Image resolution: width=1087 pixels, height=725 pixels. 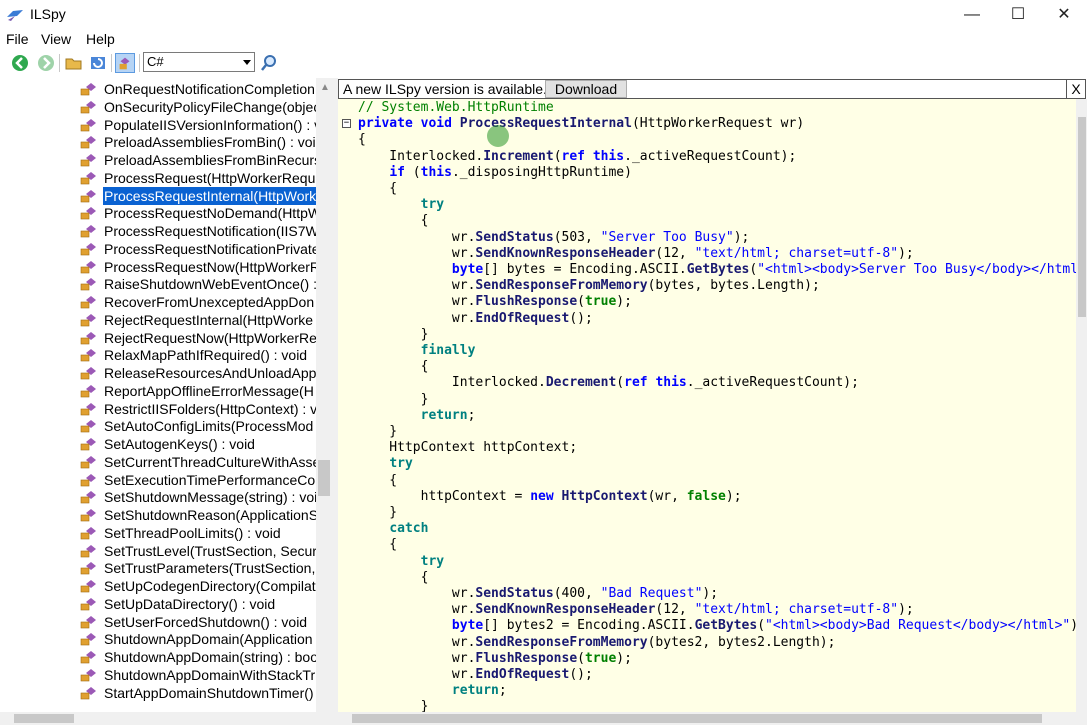 I want to click on code-token: wr., so click(x=417, y=658).